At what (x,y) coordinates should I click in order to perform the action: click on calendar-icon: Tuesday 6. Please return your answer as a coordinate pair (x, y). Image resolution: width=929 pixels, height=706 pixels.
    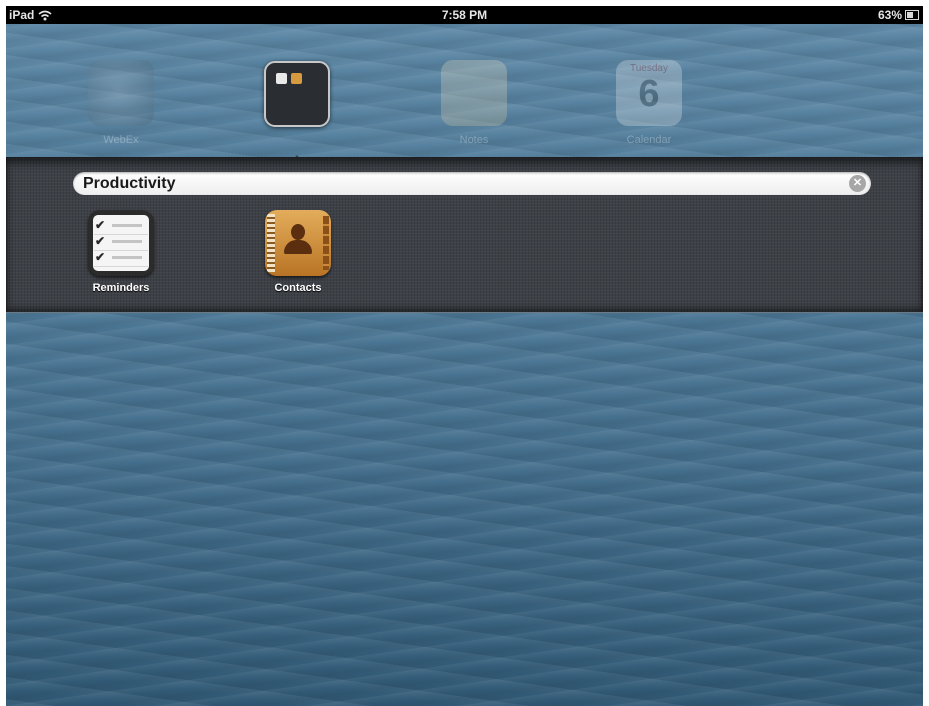
    Looking at the image, I should click on (649, 93).